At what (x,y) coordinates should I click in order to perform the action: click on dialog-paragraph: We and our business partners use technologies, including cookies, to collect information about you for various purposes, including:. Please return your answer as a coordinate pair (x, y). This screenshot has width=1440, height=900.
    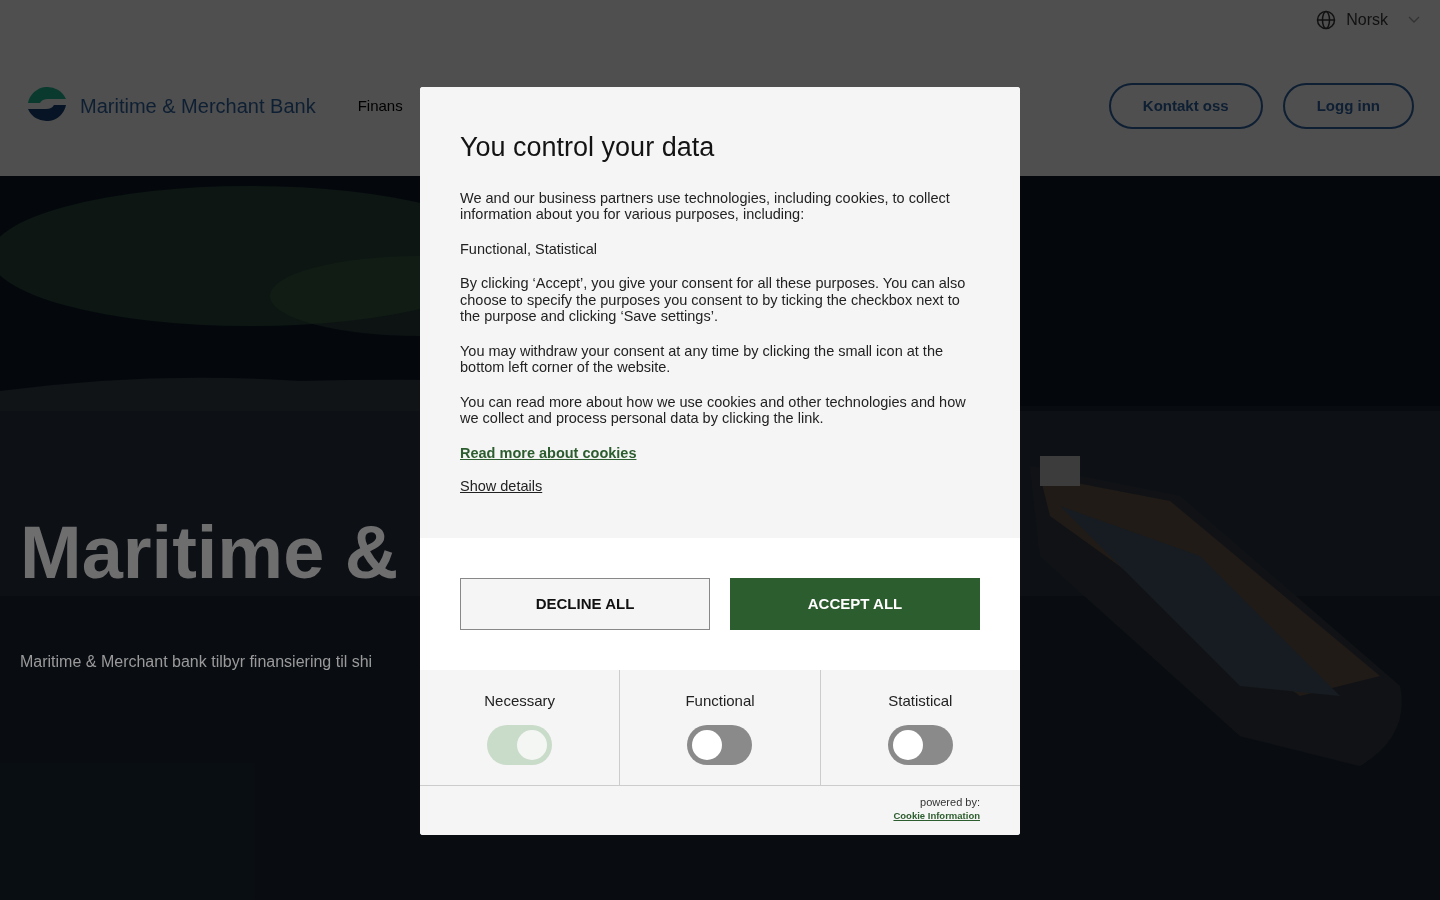
    Looking at the image, I should click on (705, 206).